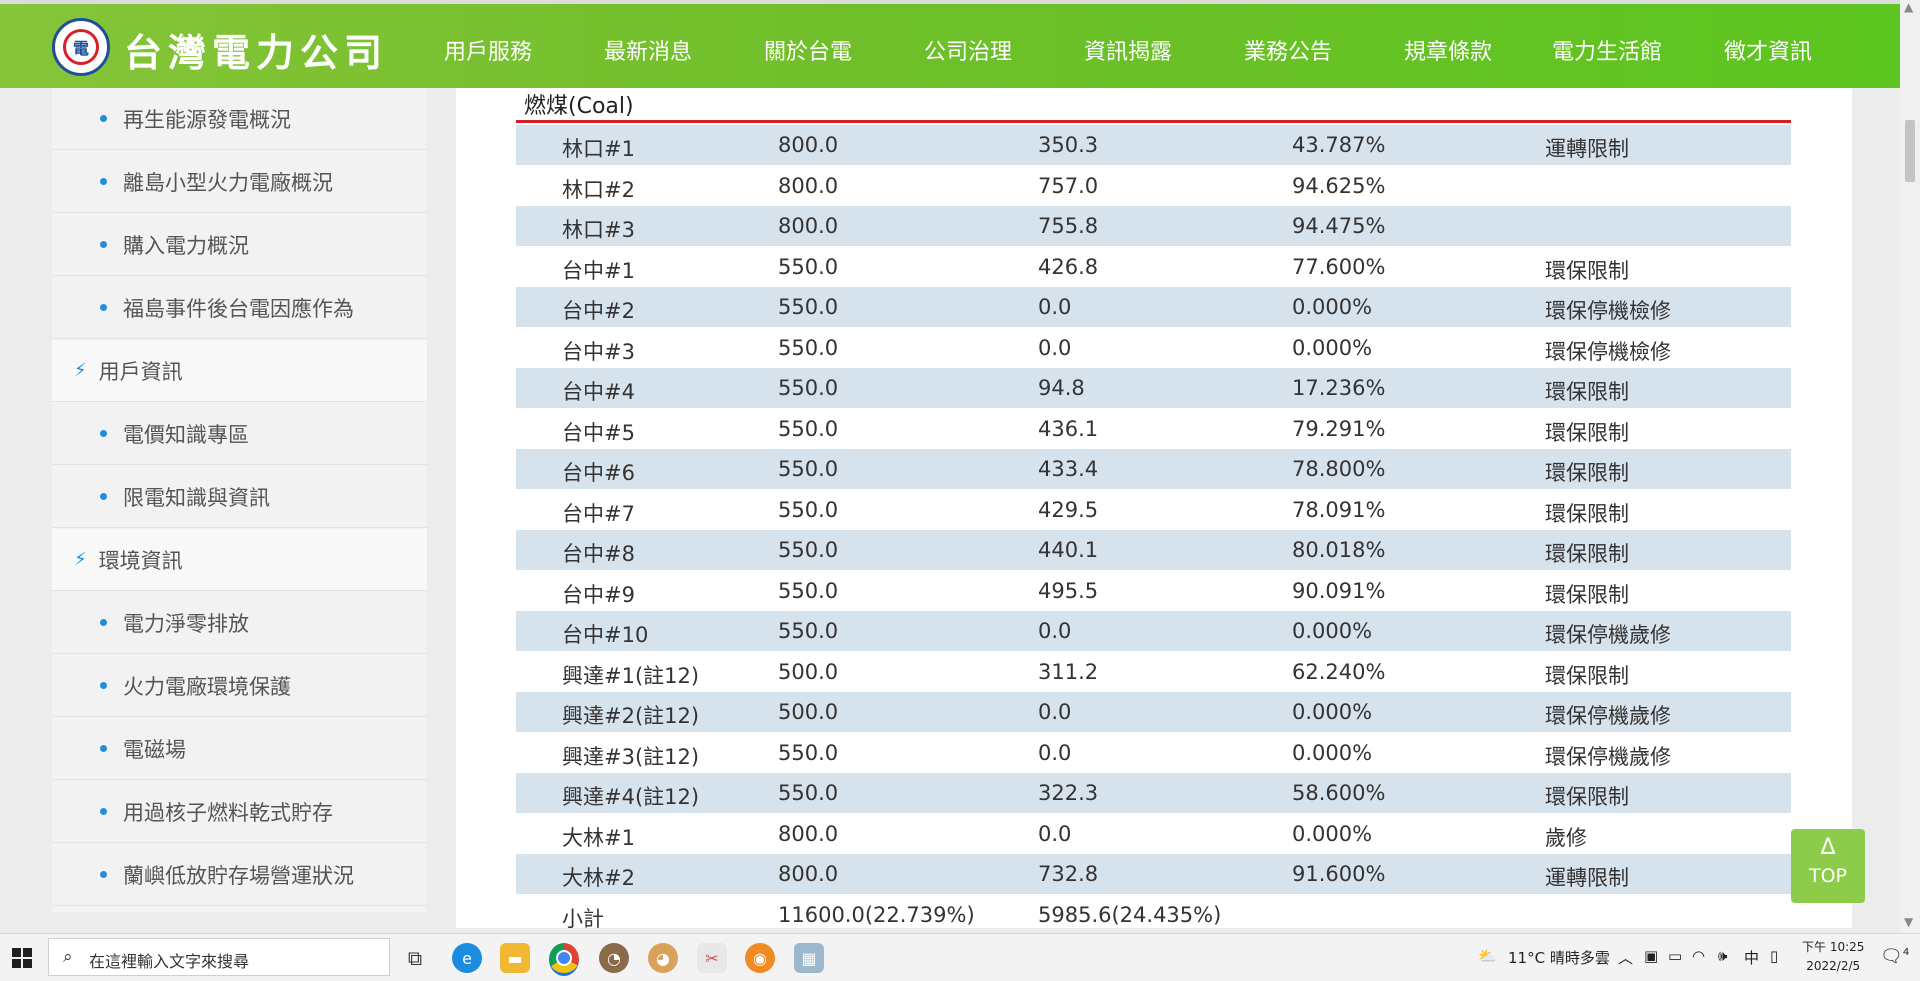  I want to click on table-cell-col3: 94.625%, so click(1339, 185).